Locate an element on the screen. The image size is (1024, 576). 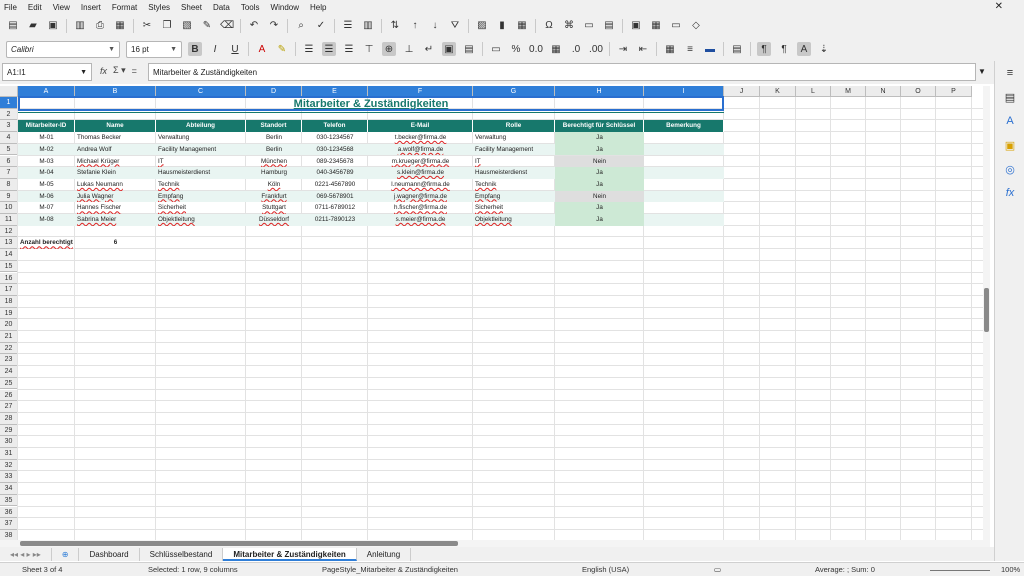
menu-format: Format is located at coordinates (124, 7).